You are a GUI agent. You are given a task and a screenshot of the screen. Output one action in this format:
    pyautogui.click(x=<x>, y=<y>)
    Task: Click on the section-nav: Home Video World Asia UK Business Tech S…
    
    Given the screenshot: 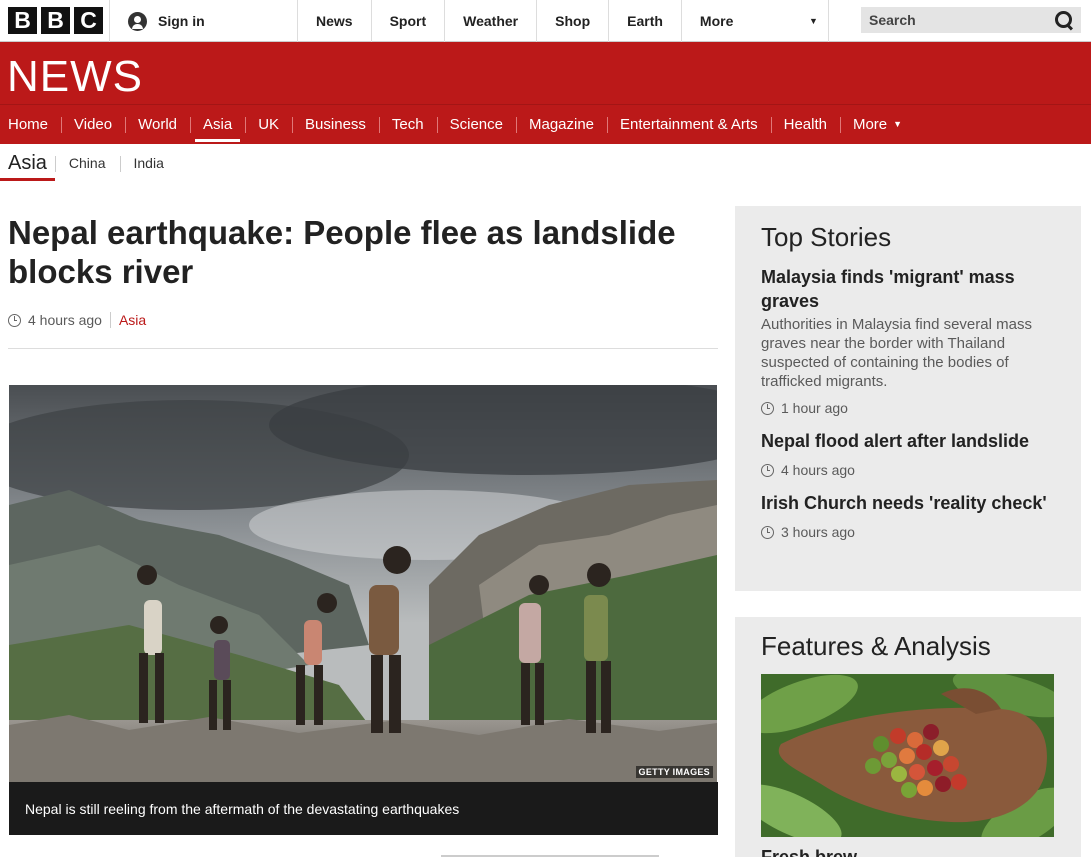 What is the action you would take?
    pyautogui.click(x=457, y=124)
    